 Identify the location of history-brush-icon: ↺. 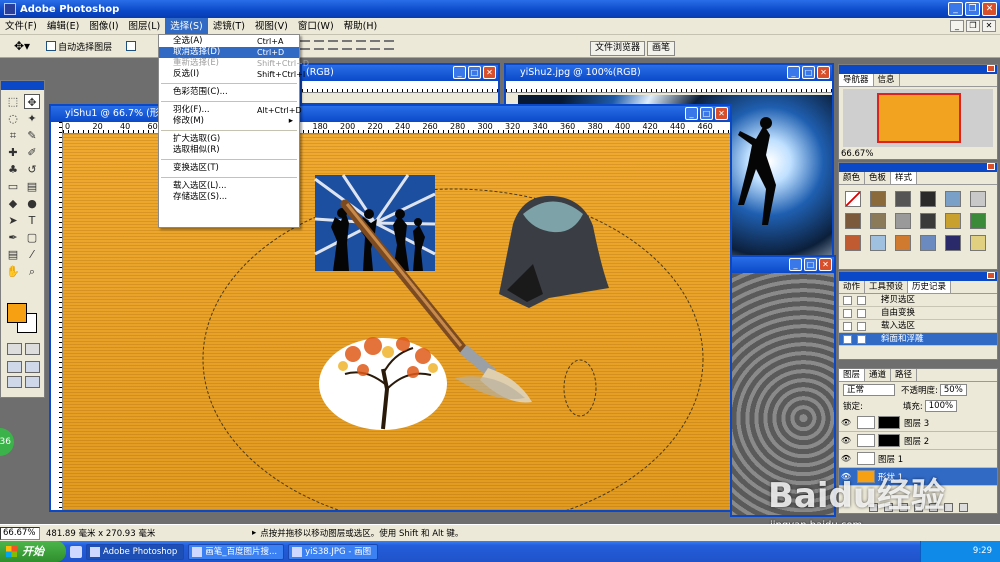
(32, 169).